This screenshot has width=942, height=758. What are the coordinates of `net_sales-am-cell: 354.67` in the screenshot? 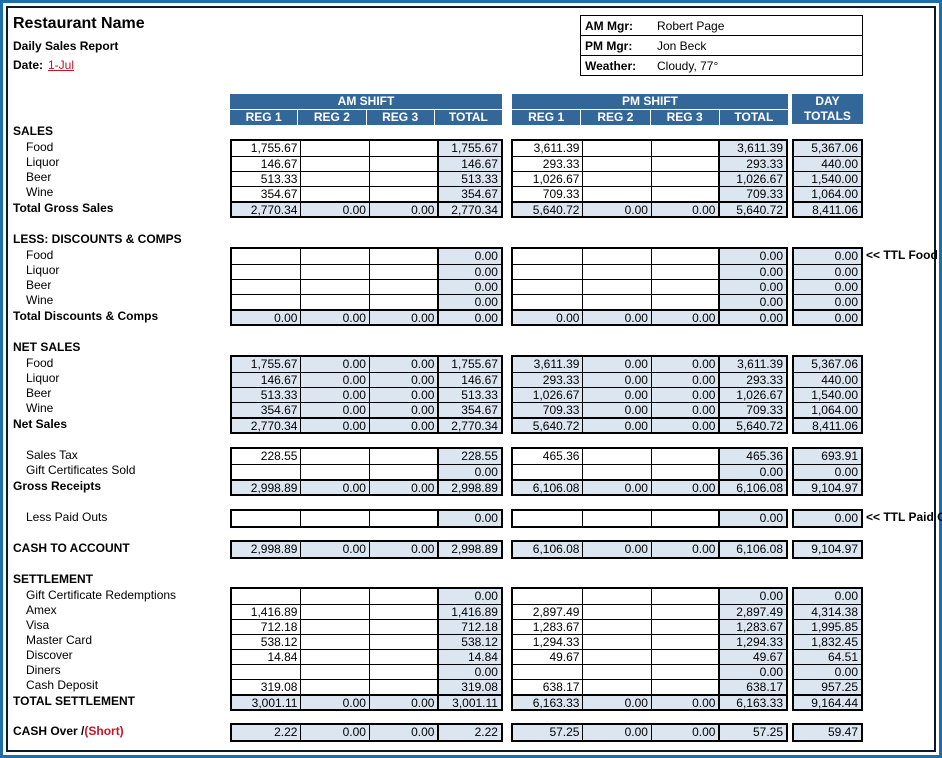 It's located at (469, 410).